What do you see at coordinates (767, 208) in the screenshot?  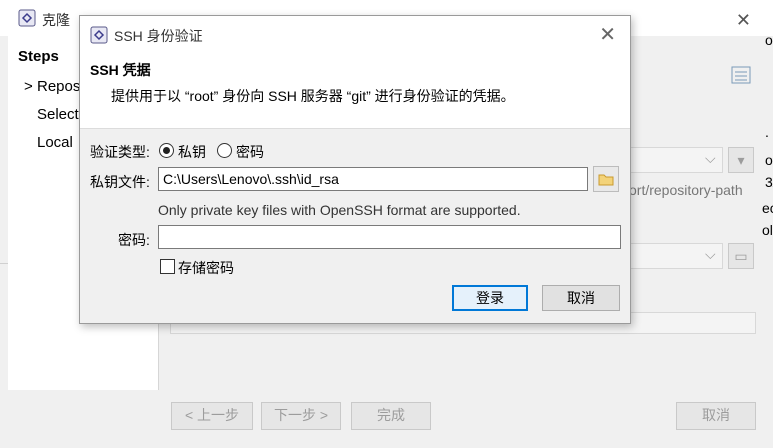 I see `edge-fragment-5: ec` at bounding box center [767, 208].